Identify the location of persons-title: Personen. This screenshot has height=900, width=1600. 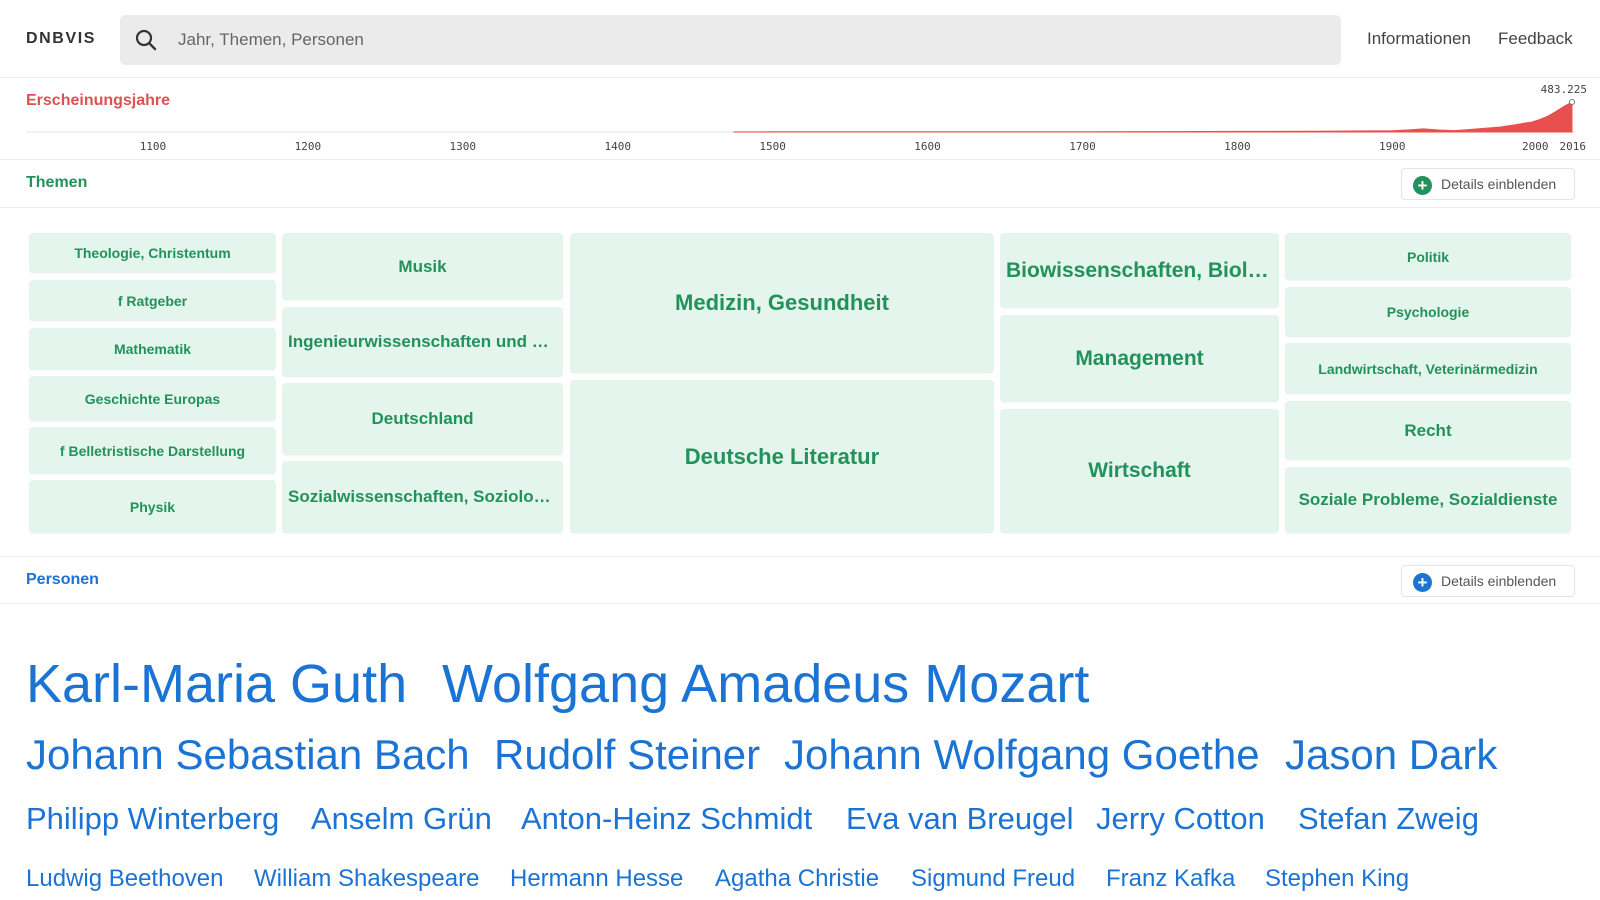
(62, 579).